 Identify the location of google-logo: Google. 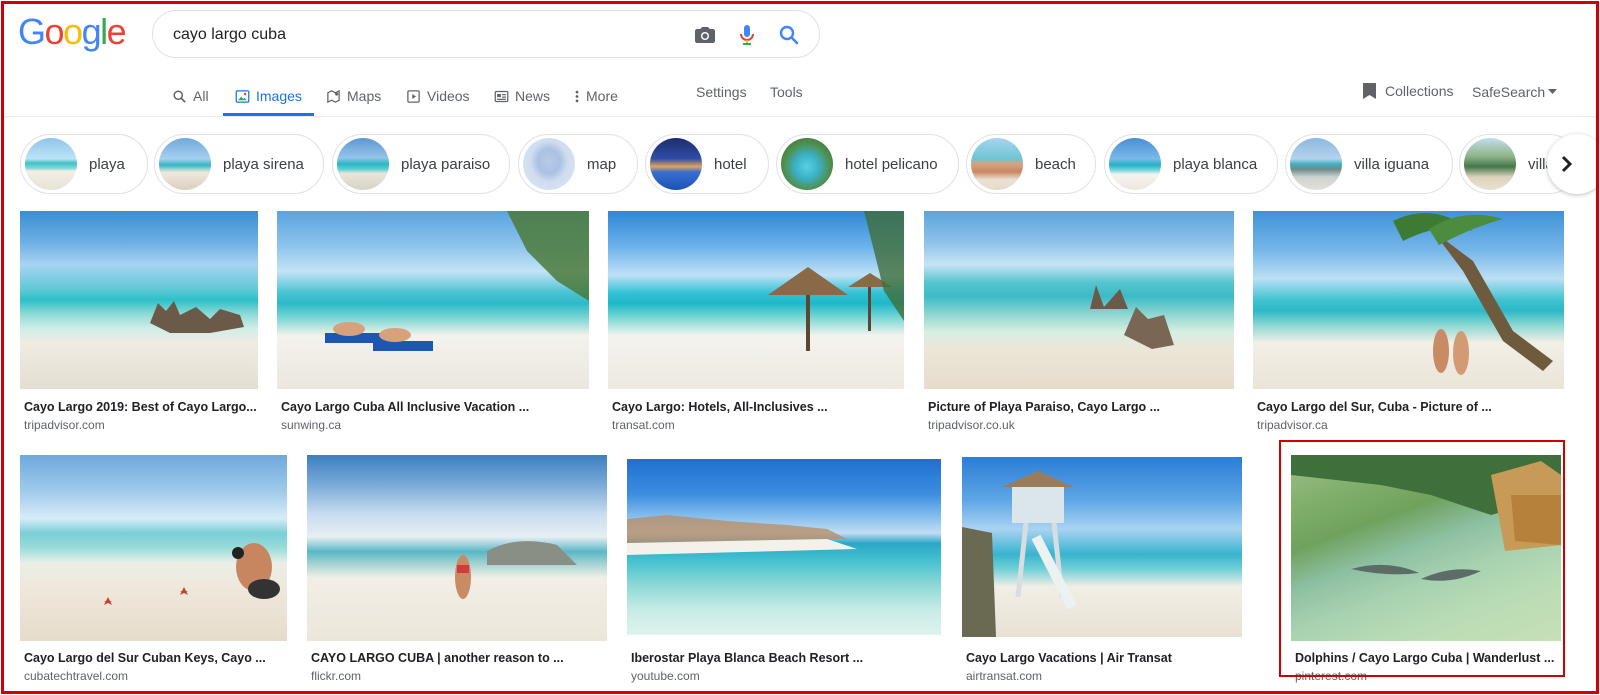
(72, 31).